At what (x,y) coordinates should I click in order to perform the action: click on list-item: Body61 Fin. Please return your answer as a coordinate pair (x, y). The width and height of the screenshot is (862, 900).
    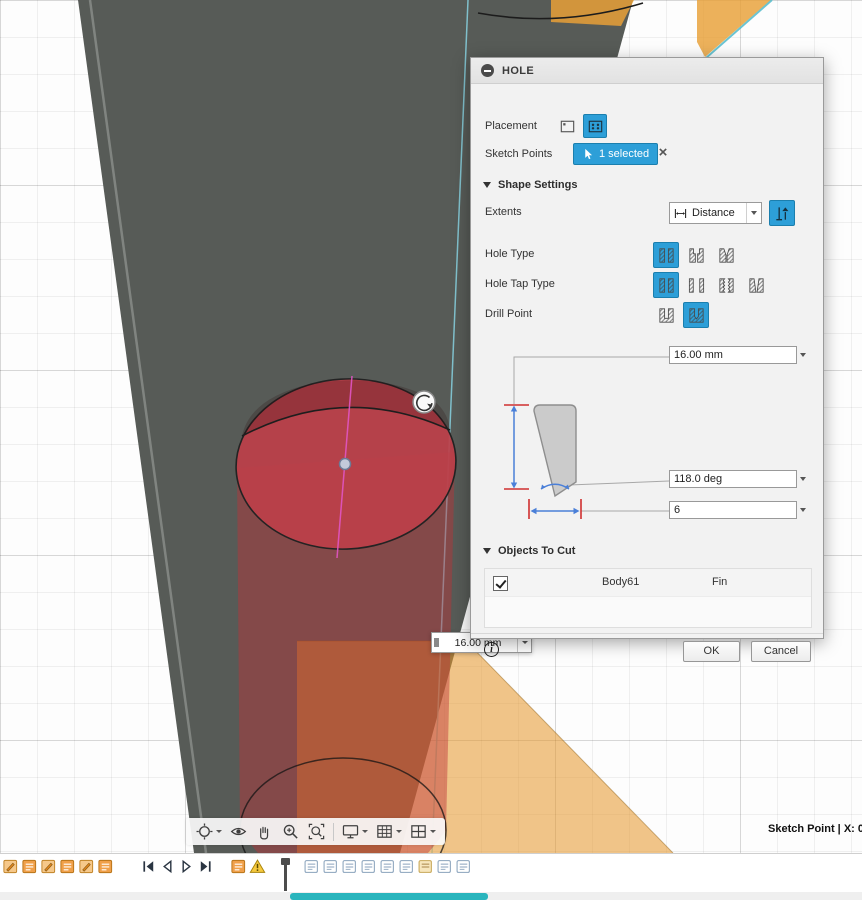
    Looking at the image, I should click on (648, 583).